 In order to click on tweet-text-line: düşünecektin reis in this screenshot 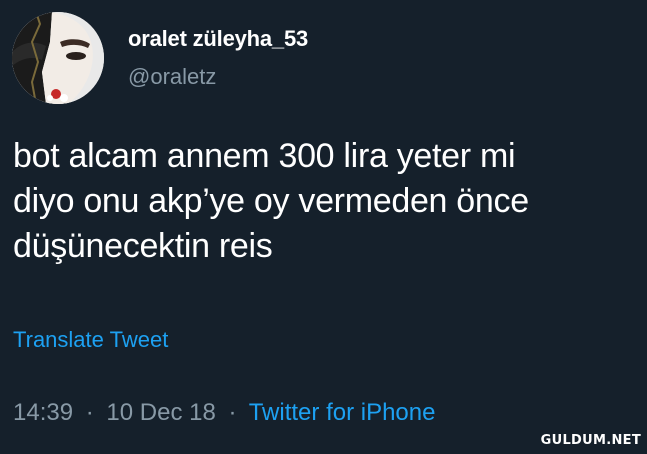, I will do `click(143, 246)`.